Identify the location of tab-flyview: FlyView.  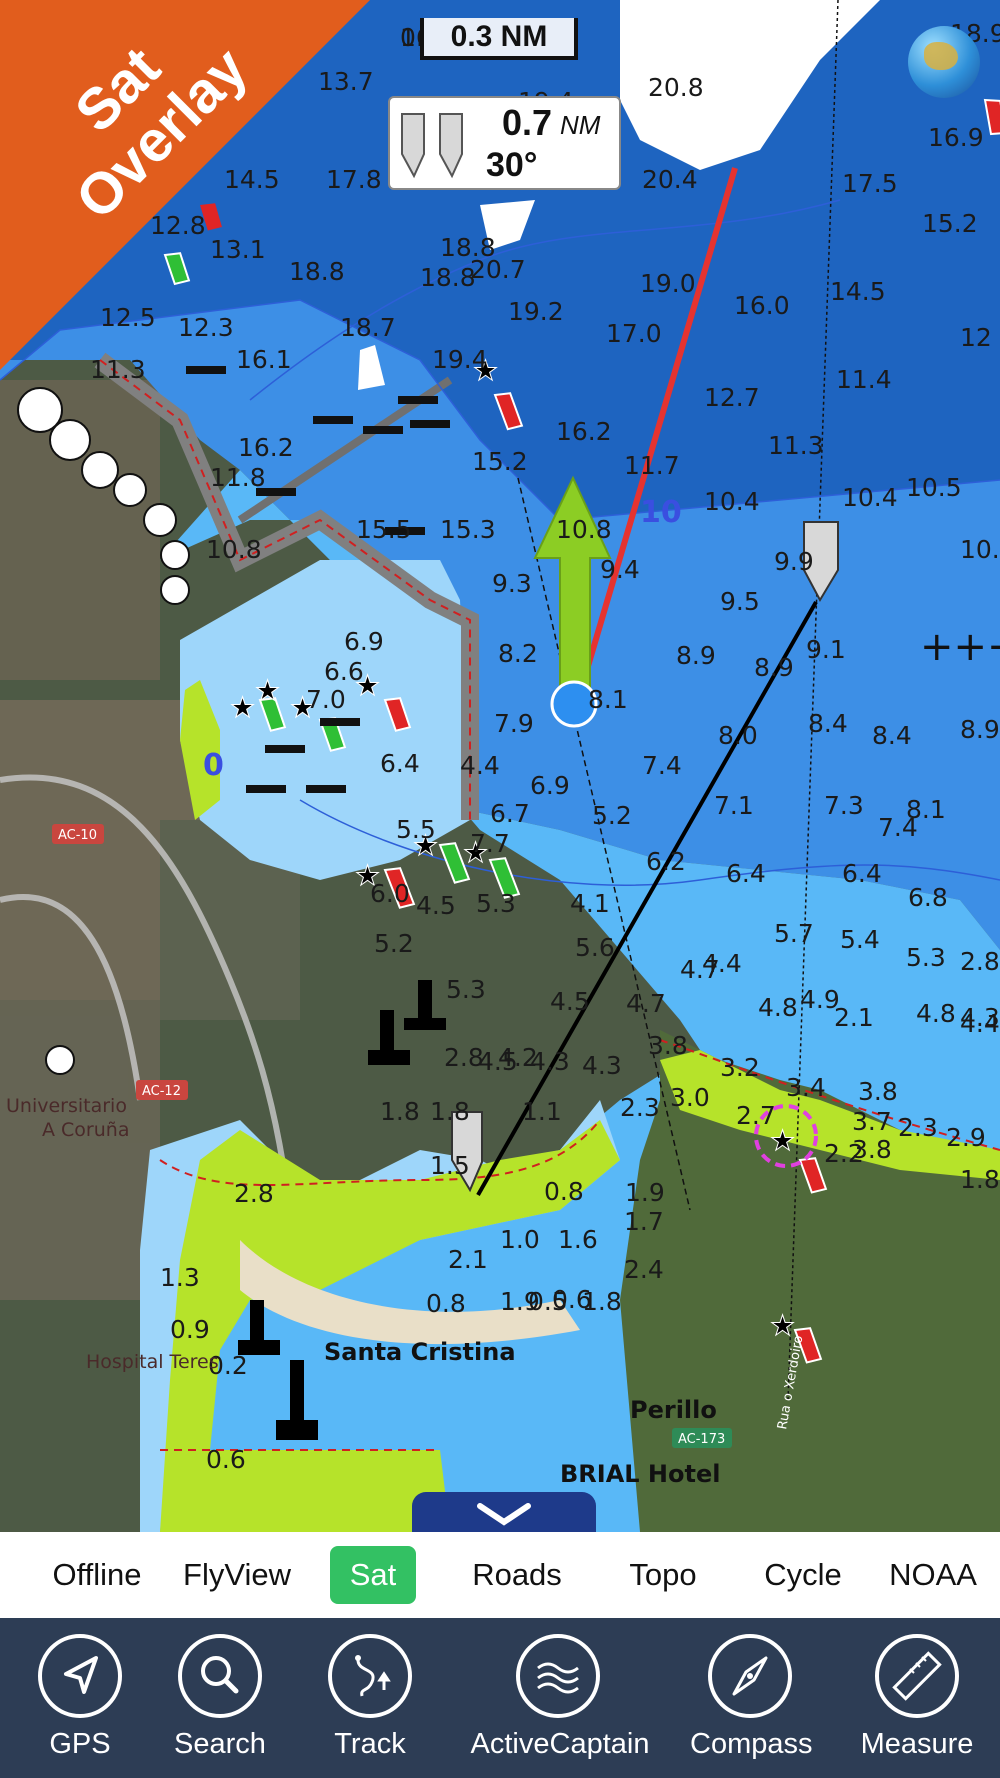
(237, 1575).